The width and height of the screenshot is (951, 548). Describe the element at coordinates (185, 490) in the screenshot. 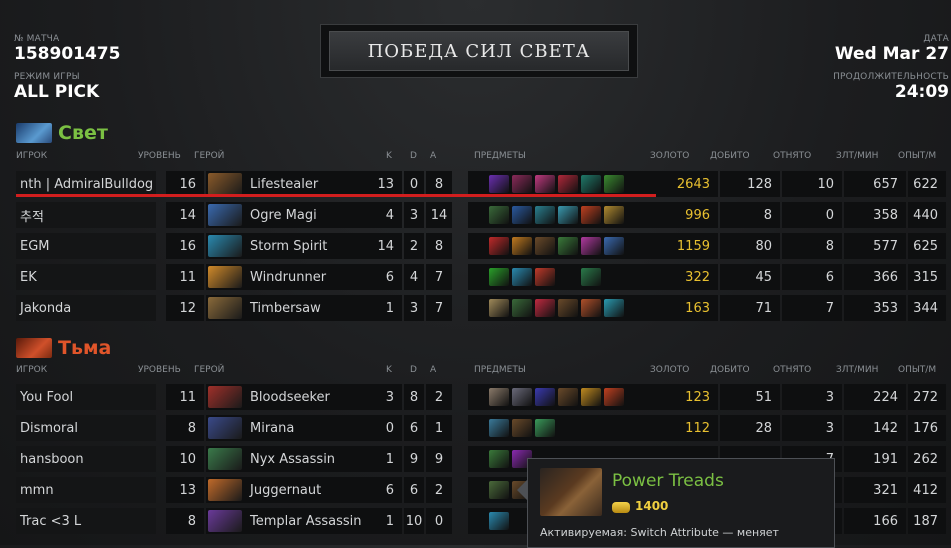

I see `level-value: 13` at that location.